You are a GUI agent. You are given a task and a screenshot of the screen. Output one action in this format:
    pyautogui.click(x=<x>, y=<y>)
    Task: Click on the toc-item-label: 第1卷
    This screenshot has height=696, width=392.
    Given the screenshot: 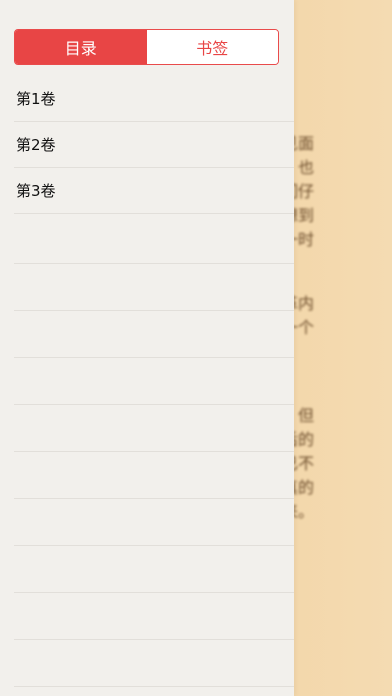 What is the action you would take?
    pyautogui.click(x=36, y=99)
    